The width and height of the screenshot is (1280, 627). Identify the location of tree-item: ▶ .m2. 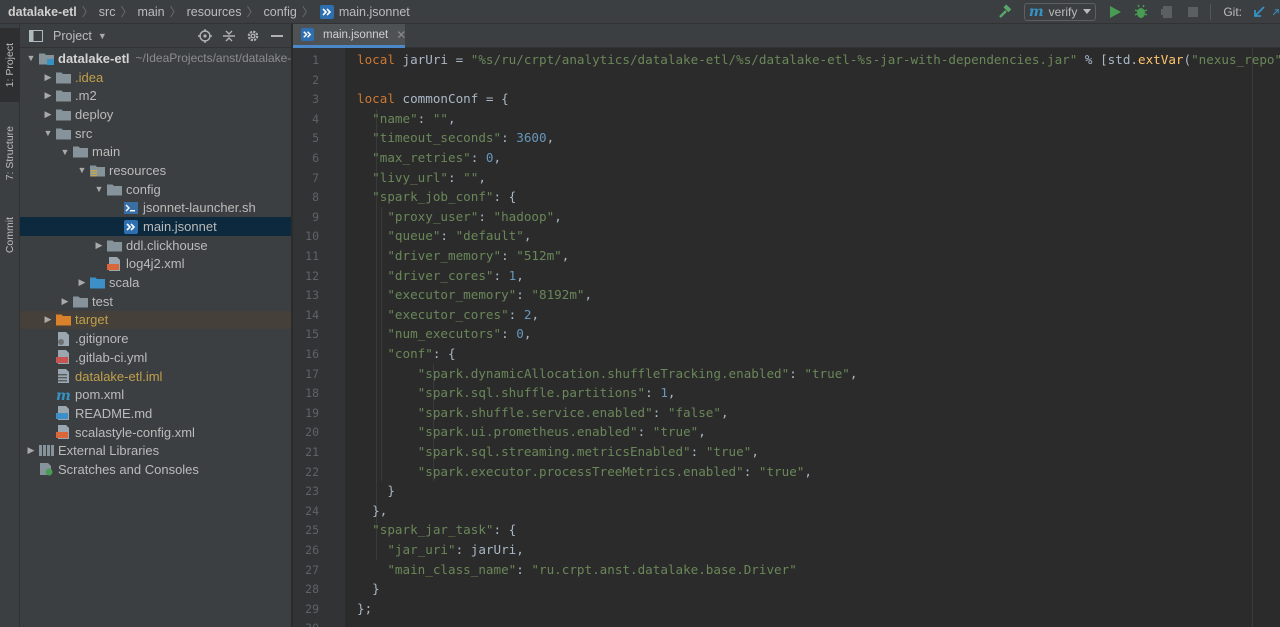
(155, 95).